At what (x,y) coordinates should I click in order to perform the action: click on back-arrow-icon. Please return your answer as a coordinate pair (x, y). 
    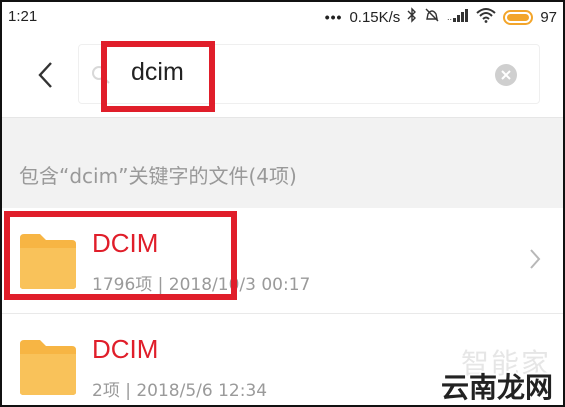
    Looking at the image, I should click on (45, 75).